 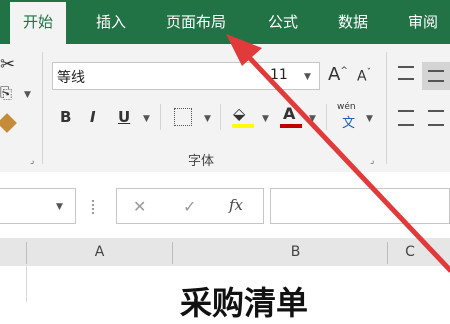 What do you see at coordinates (244, 50) in the screenshot?
I see `arrow-head` at bounding box center [244, 50].